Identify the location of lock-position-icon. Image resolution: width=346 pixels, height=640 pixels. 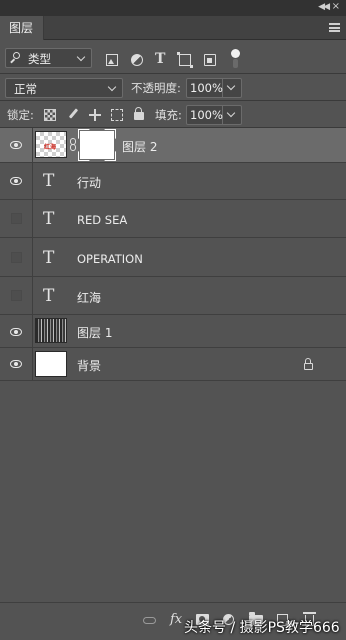
(95, 115).